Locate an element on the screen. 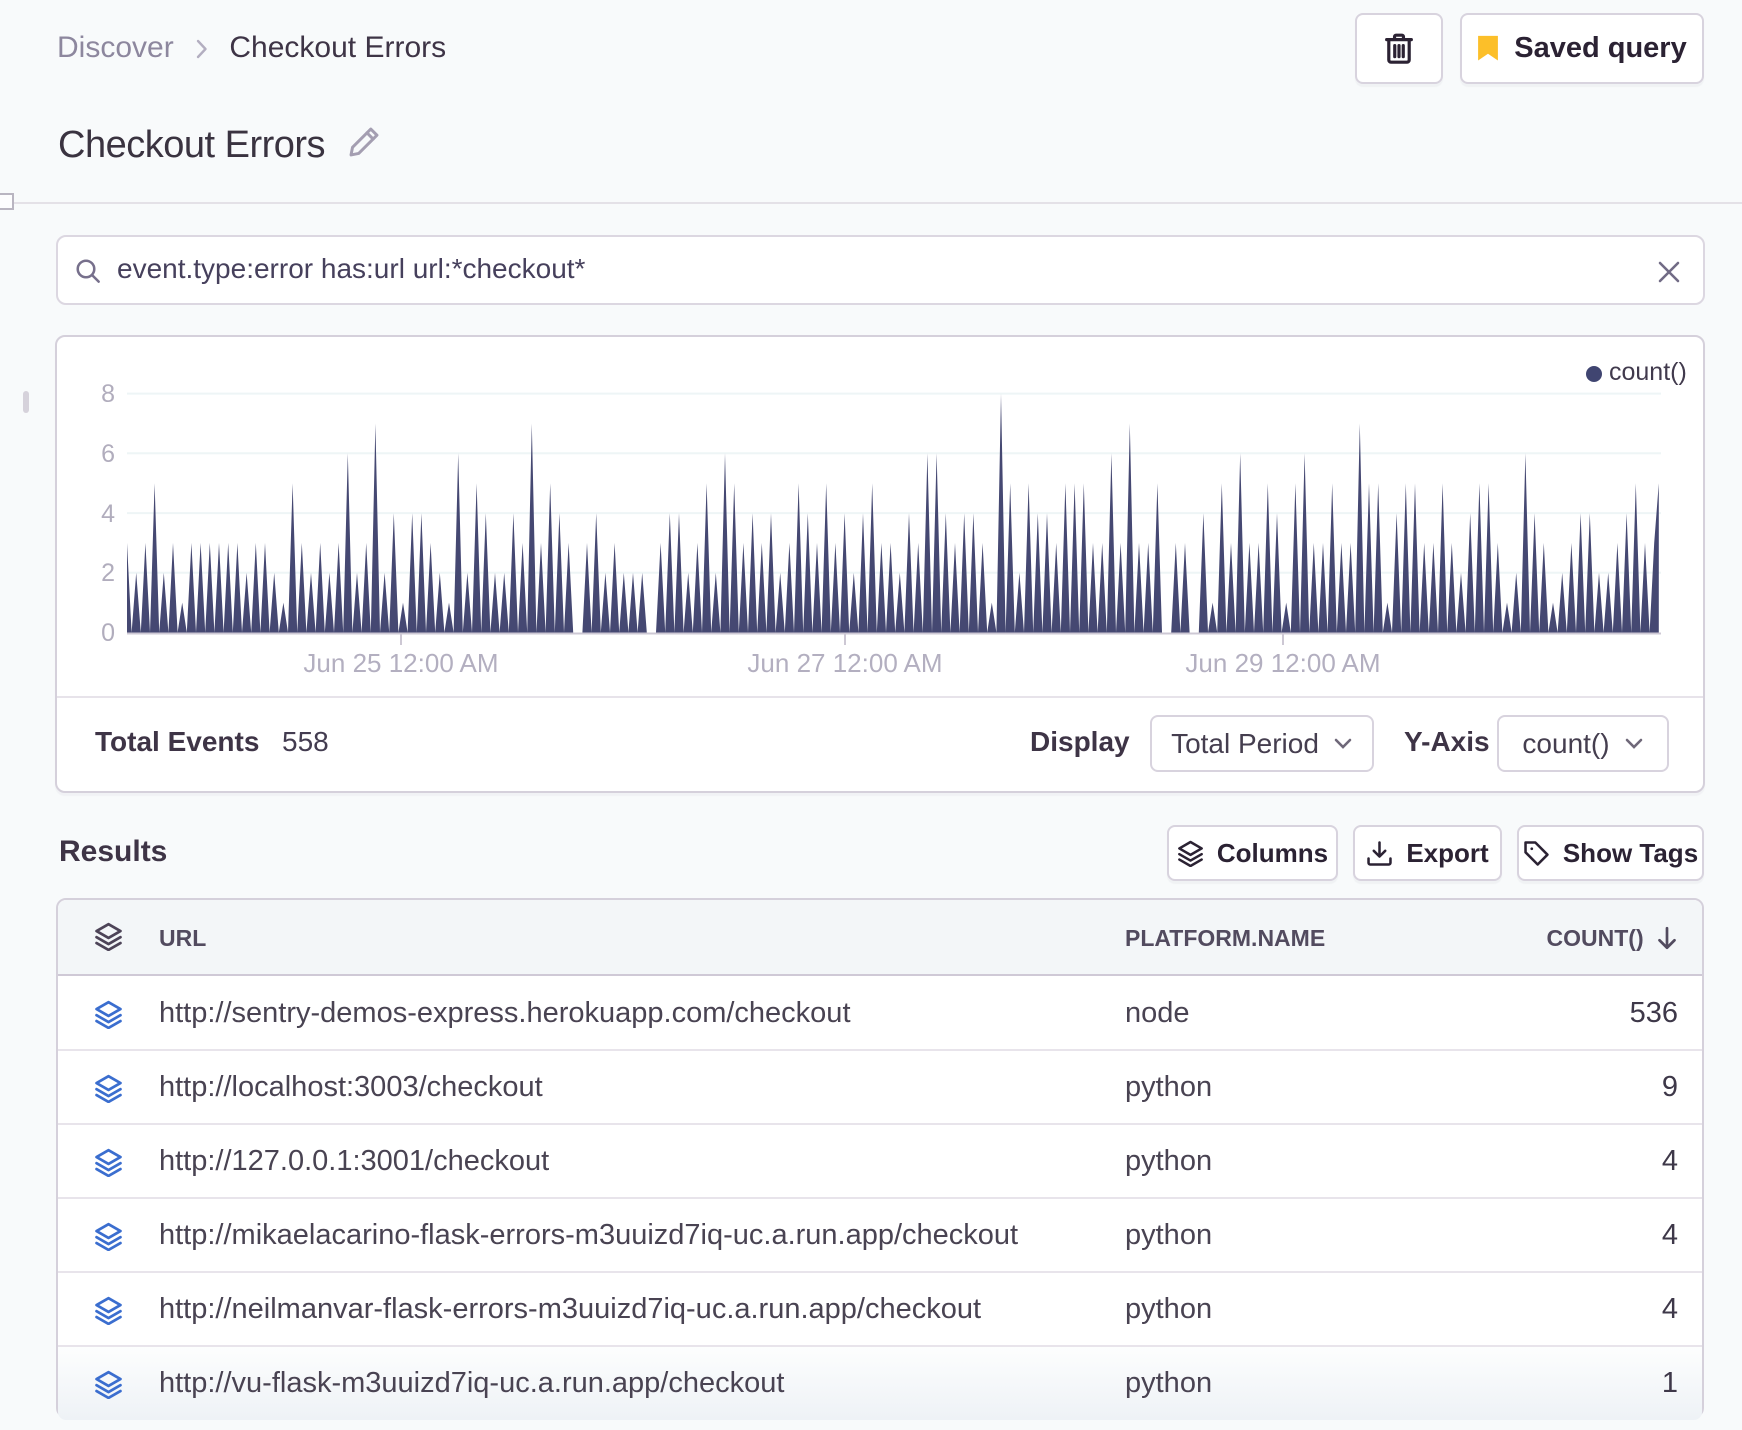 The image size is (1742, 1430). svg-text: 6 is located at coordinates (108, 454).